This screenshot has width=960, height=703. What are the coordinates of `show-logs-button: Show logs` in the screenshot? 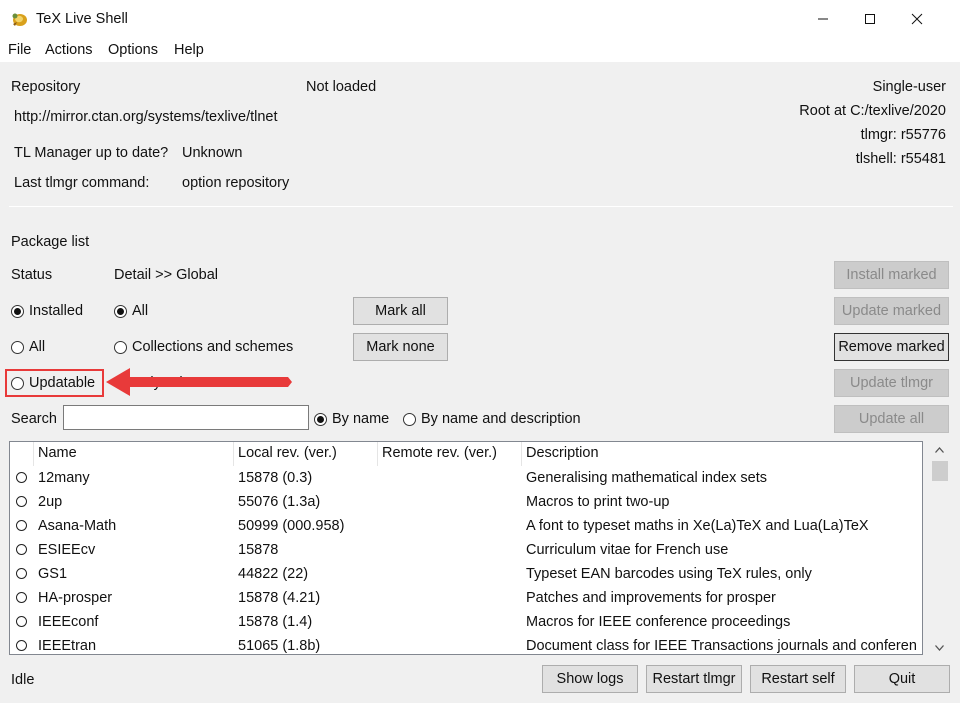 It's located at (590, 679).